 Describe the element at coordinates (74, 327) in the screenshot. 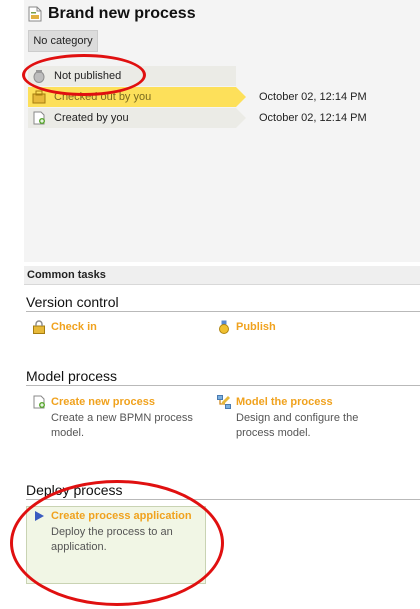

I see `check-in-link: Check in` at that location.